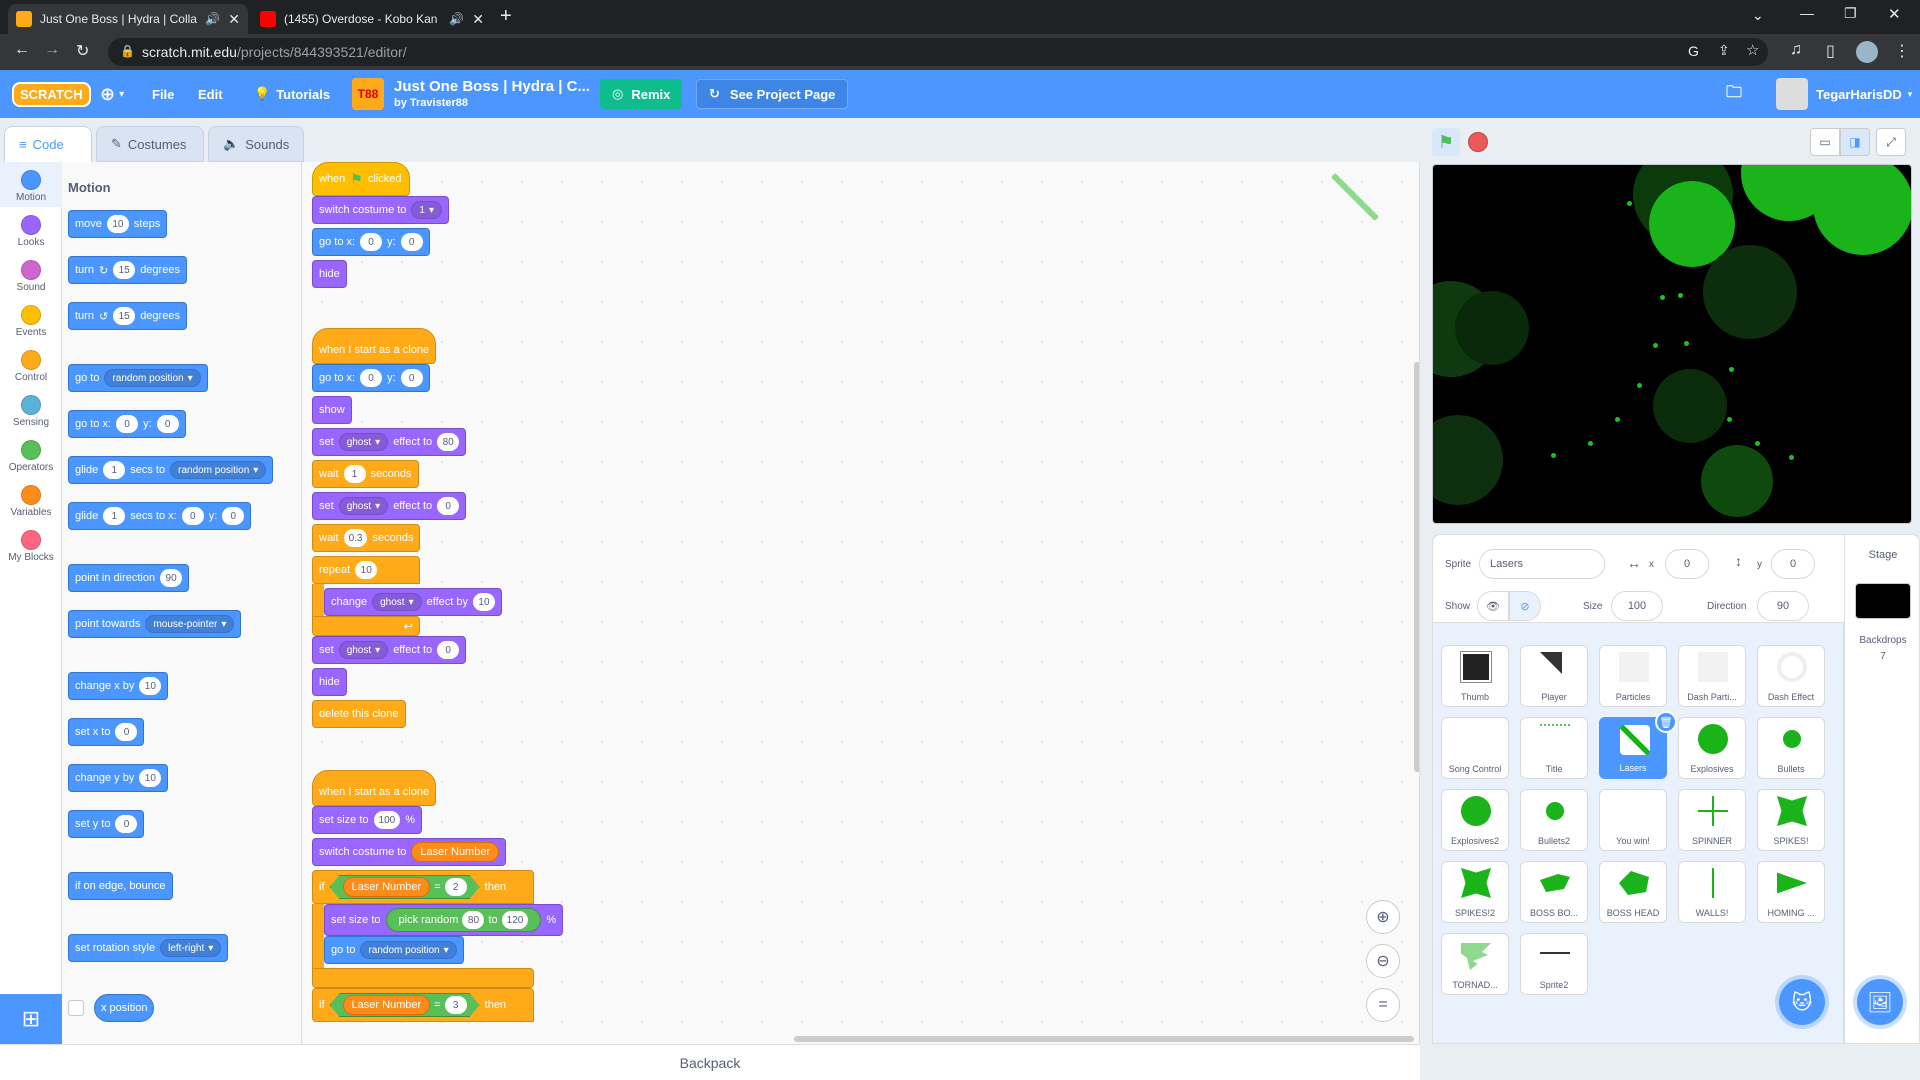 This screenshot has height=1080, width=1920. Describe the element at coordinates (1712, 820) in the screenshot. I see `sprite-tile-spinner: SPINNER` at that location.